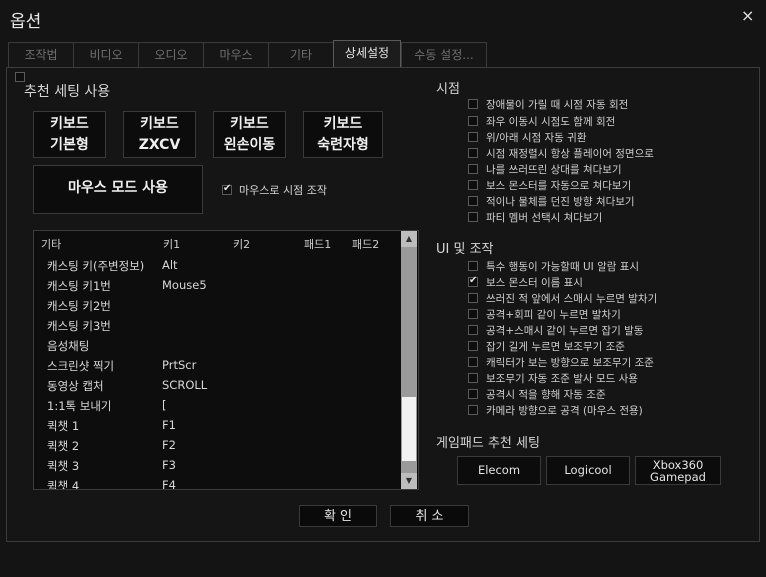 The width and height of the screenshot is (766, 577). Describe the element at coordinates (106, 54) in the screenshot. I see `tab-video: 비디오` at that location.